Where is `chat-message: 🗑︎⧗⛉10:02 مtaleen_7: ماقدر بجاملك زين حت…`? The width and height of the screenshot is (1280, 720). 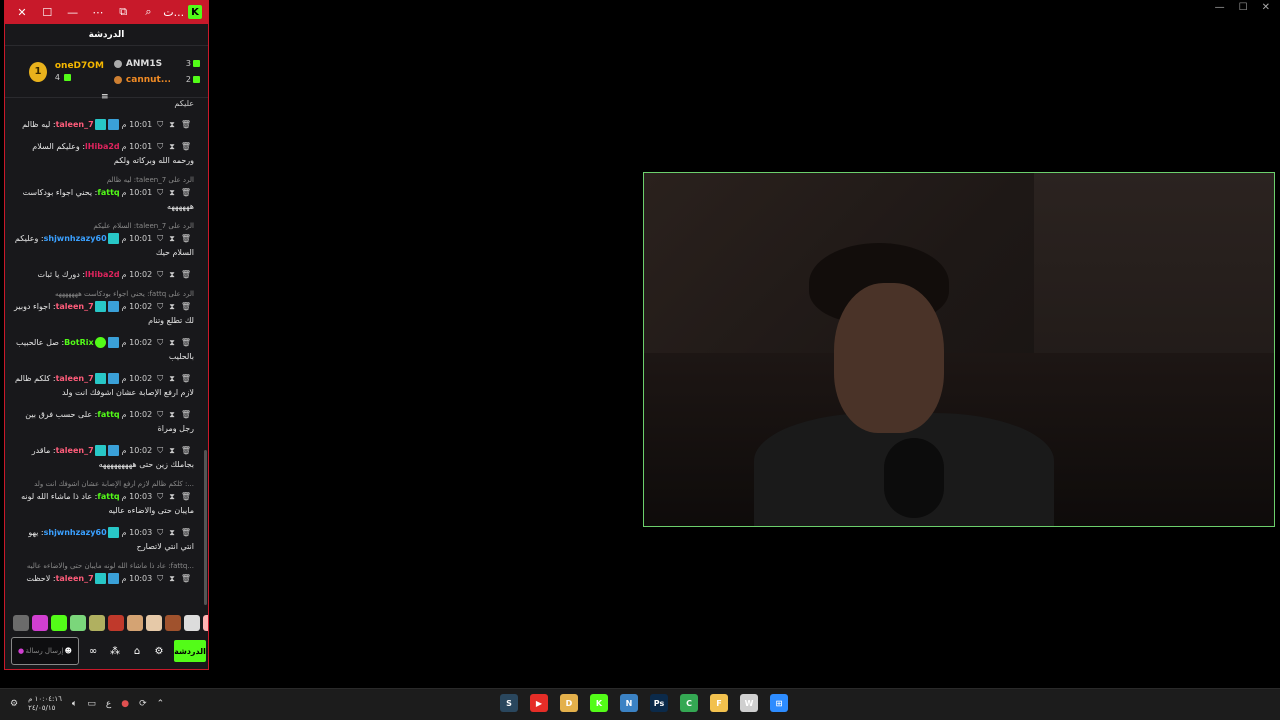 chat-message: 🗑︎⧗⛉10:02 مtaleen_7: ماقدر بجاملك زين حت… is located at coordinates (103, 458).